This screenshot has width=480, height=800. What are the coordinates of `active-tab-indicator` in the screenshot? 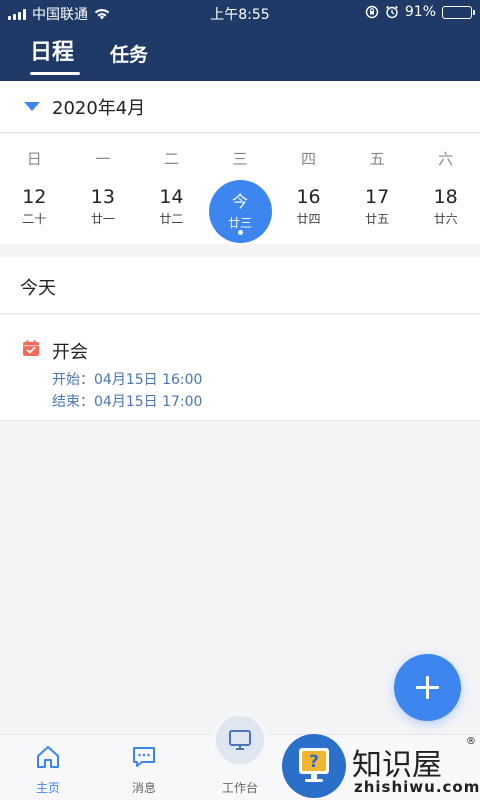 It's located at (55, 73).